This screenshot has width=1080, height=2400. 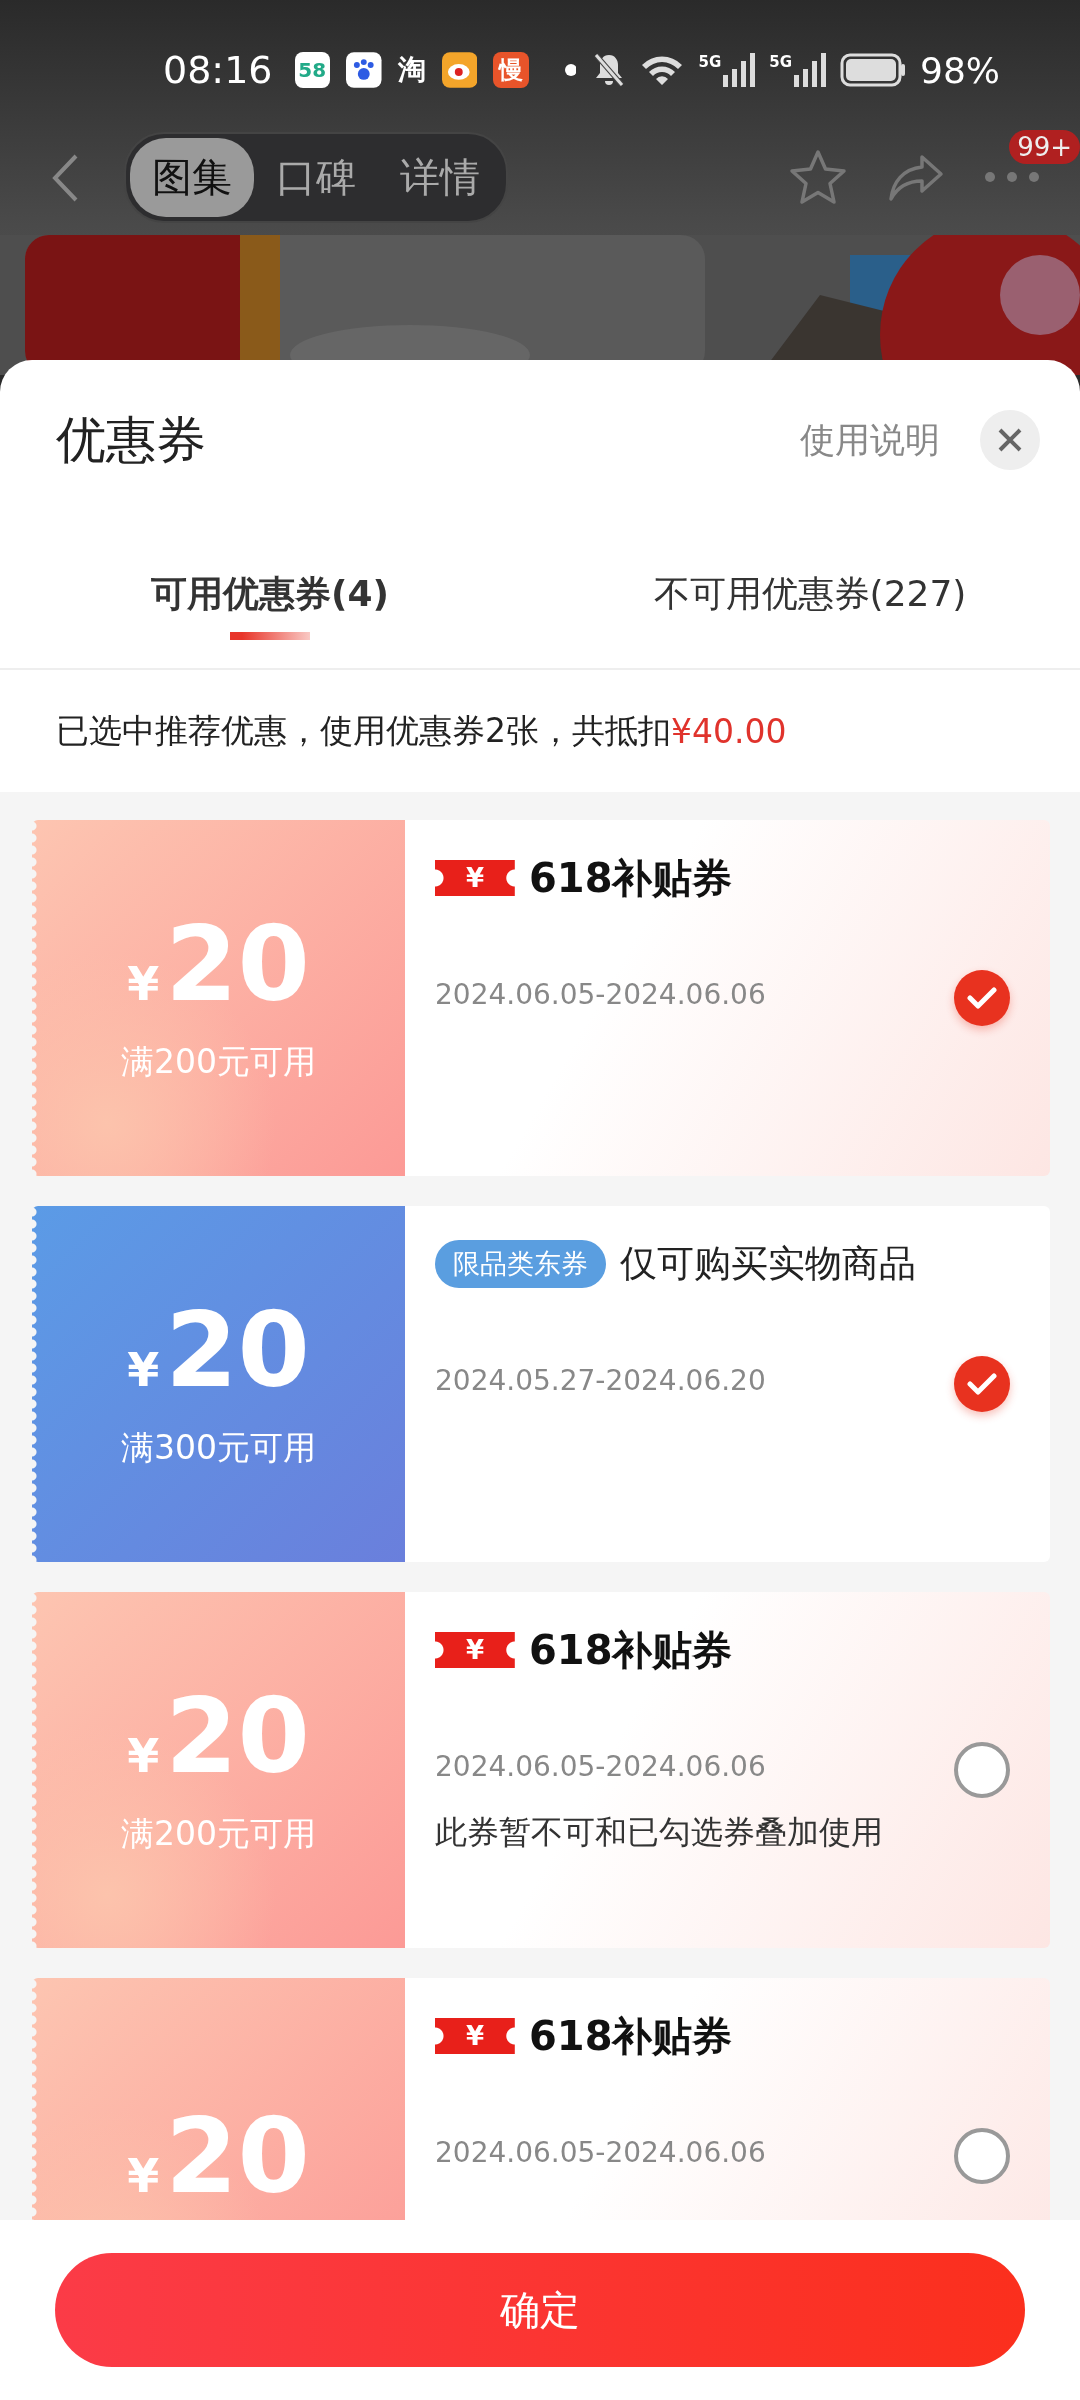 What do you see at coordinates (218, 1447) in the screenshot?
I see `coupon-condition: 满300元可用` at bounding box center [218, 1447].